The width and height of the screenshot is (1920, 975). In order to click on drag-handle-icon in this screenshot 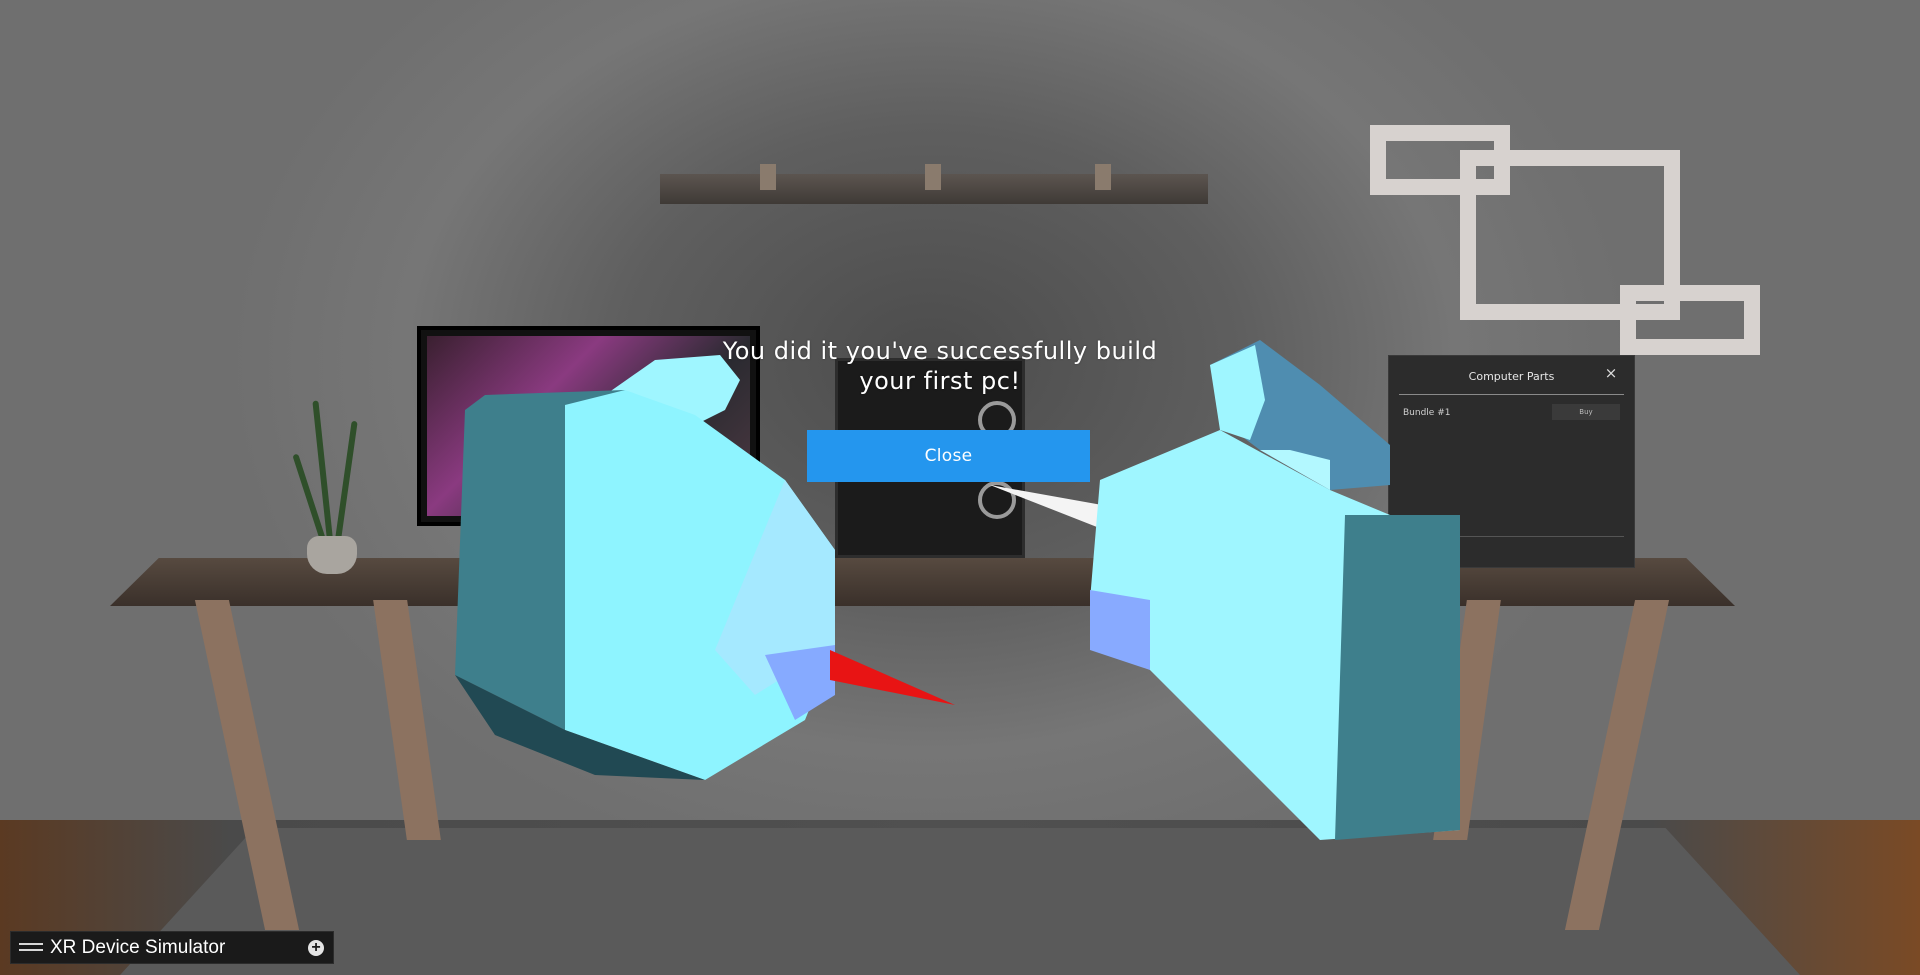, I will do `click(31, 948)`.